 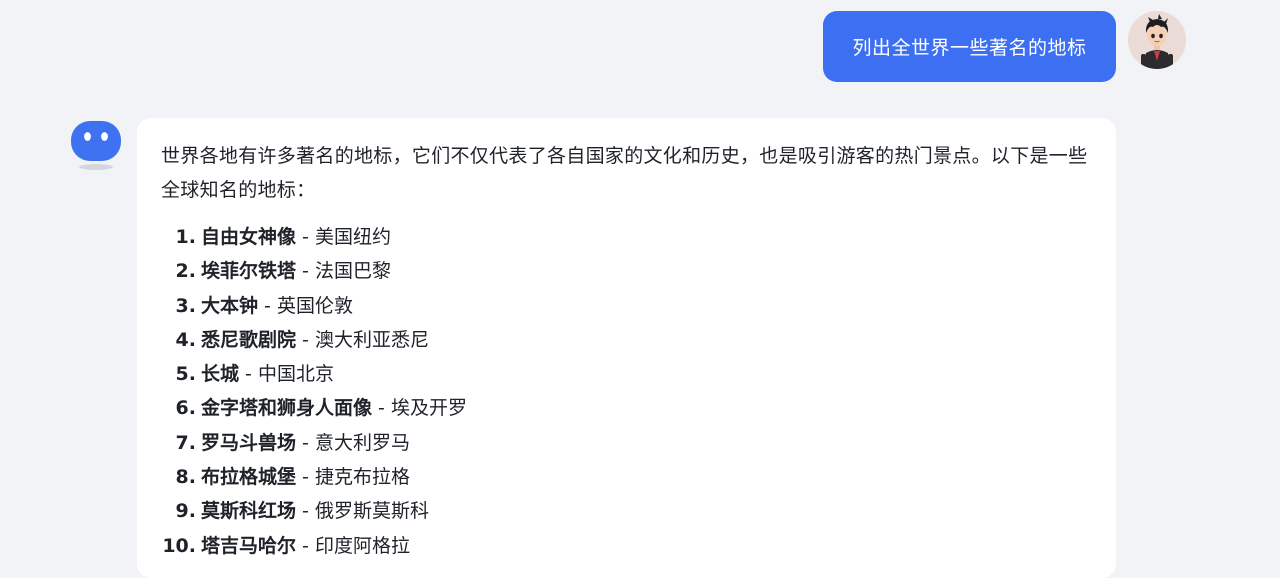 I want to click on user-message-text: 列出全世界一些著名的地标, so click(x=969, y=48).